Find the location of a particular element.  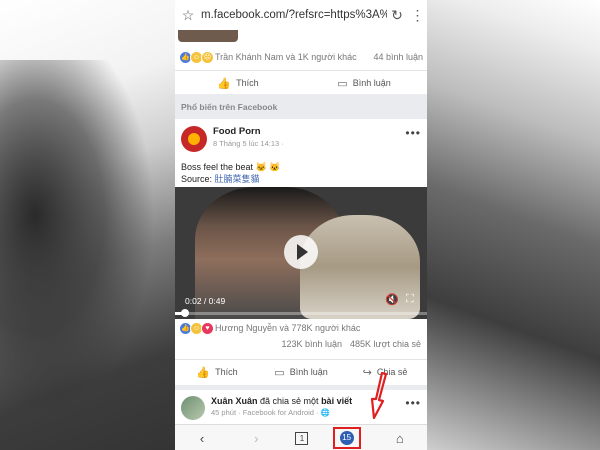

post-author: Food Porn is located at coordinates (309, 131).